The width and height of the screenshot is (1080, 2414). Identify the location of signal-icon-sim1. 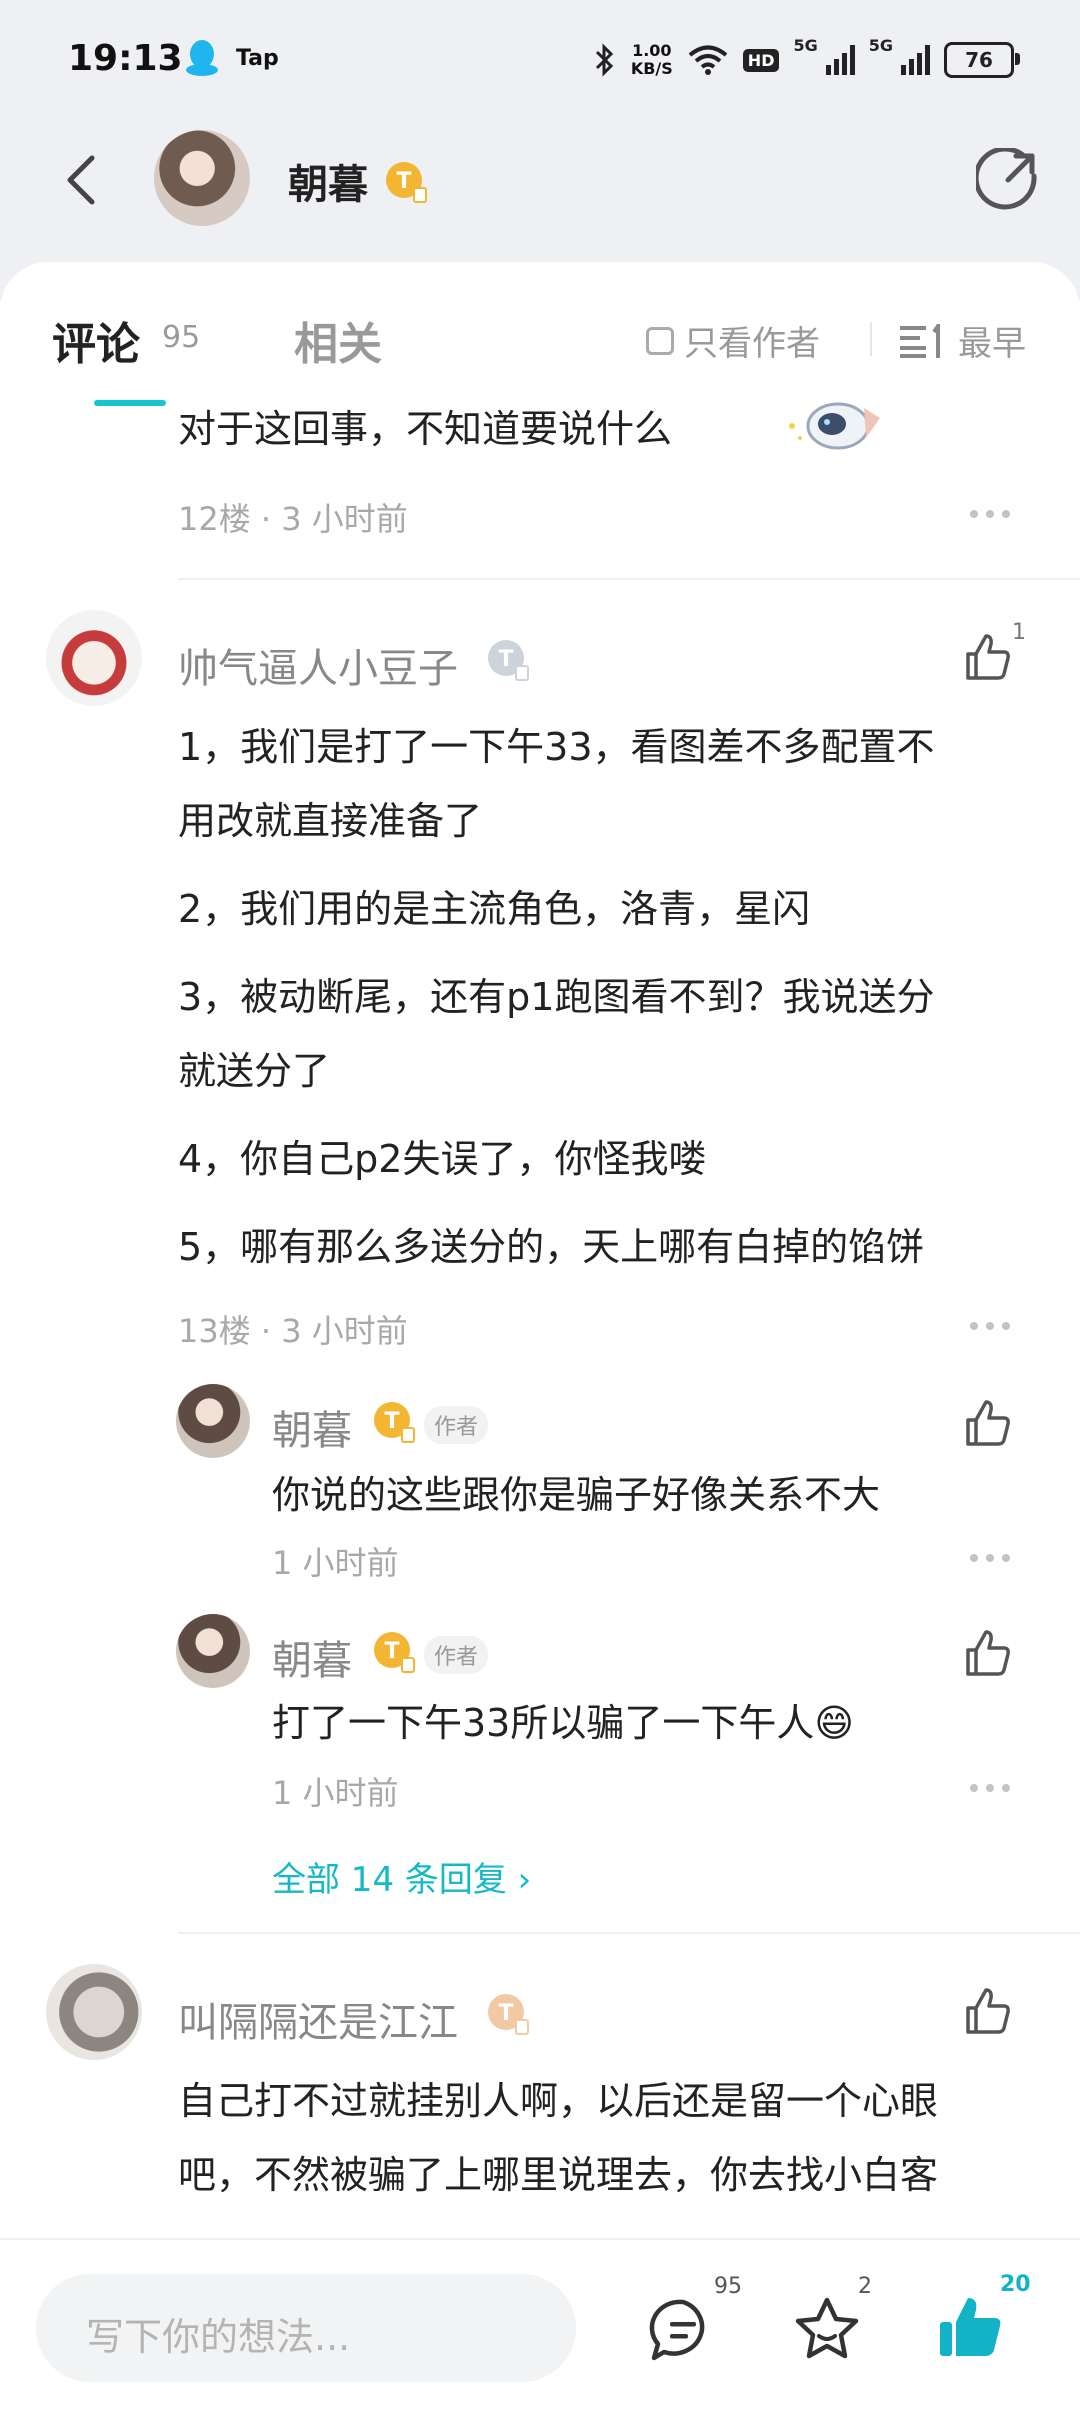
(840, 60).